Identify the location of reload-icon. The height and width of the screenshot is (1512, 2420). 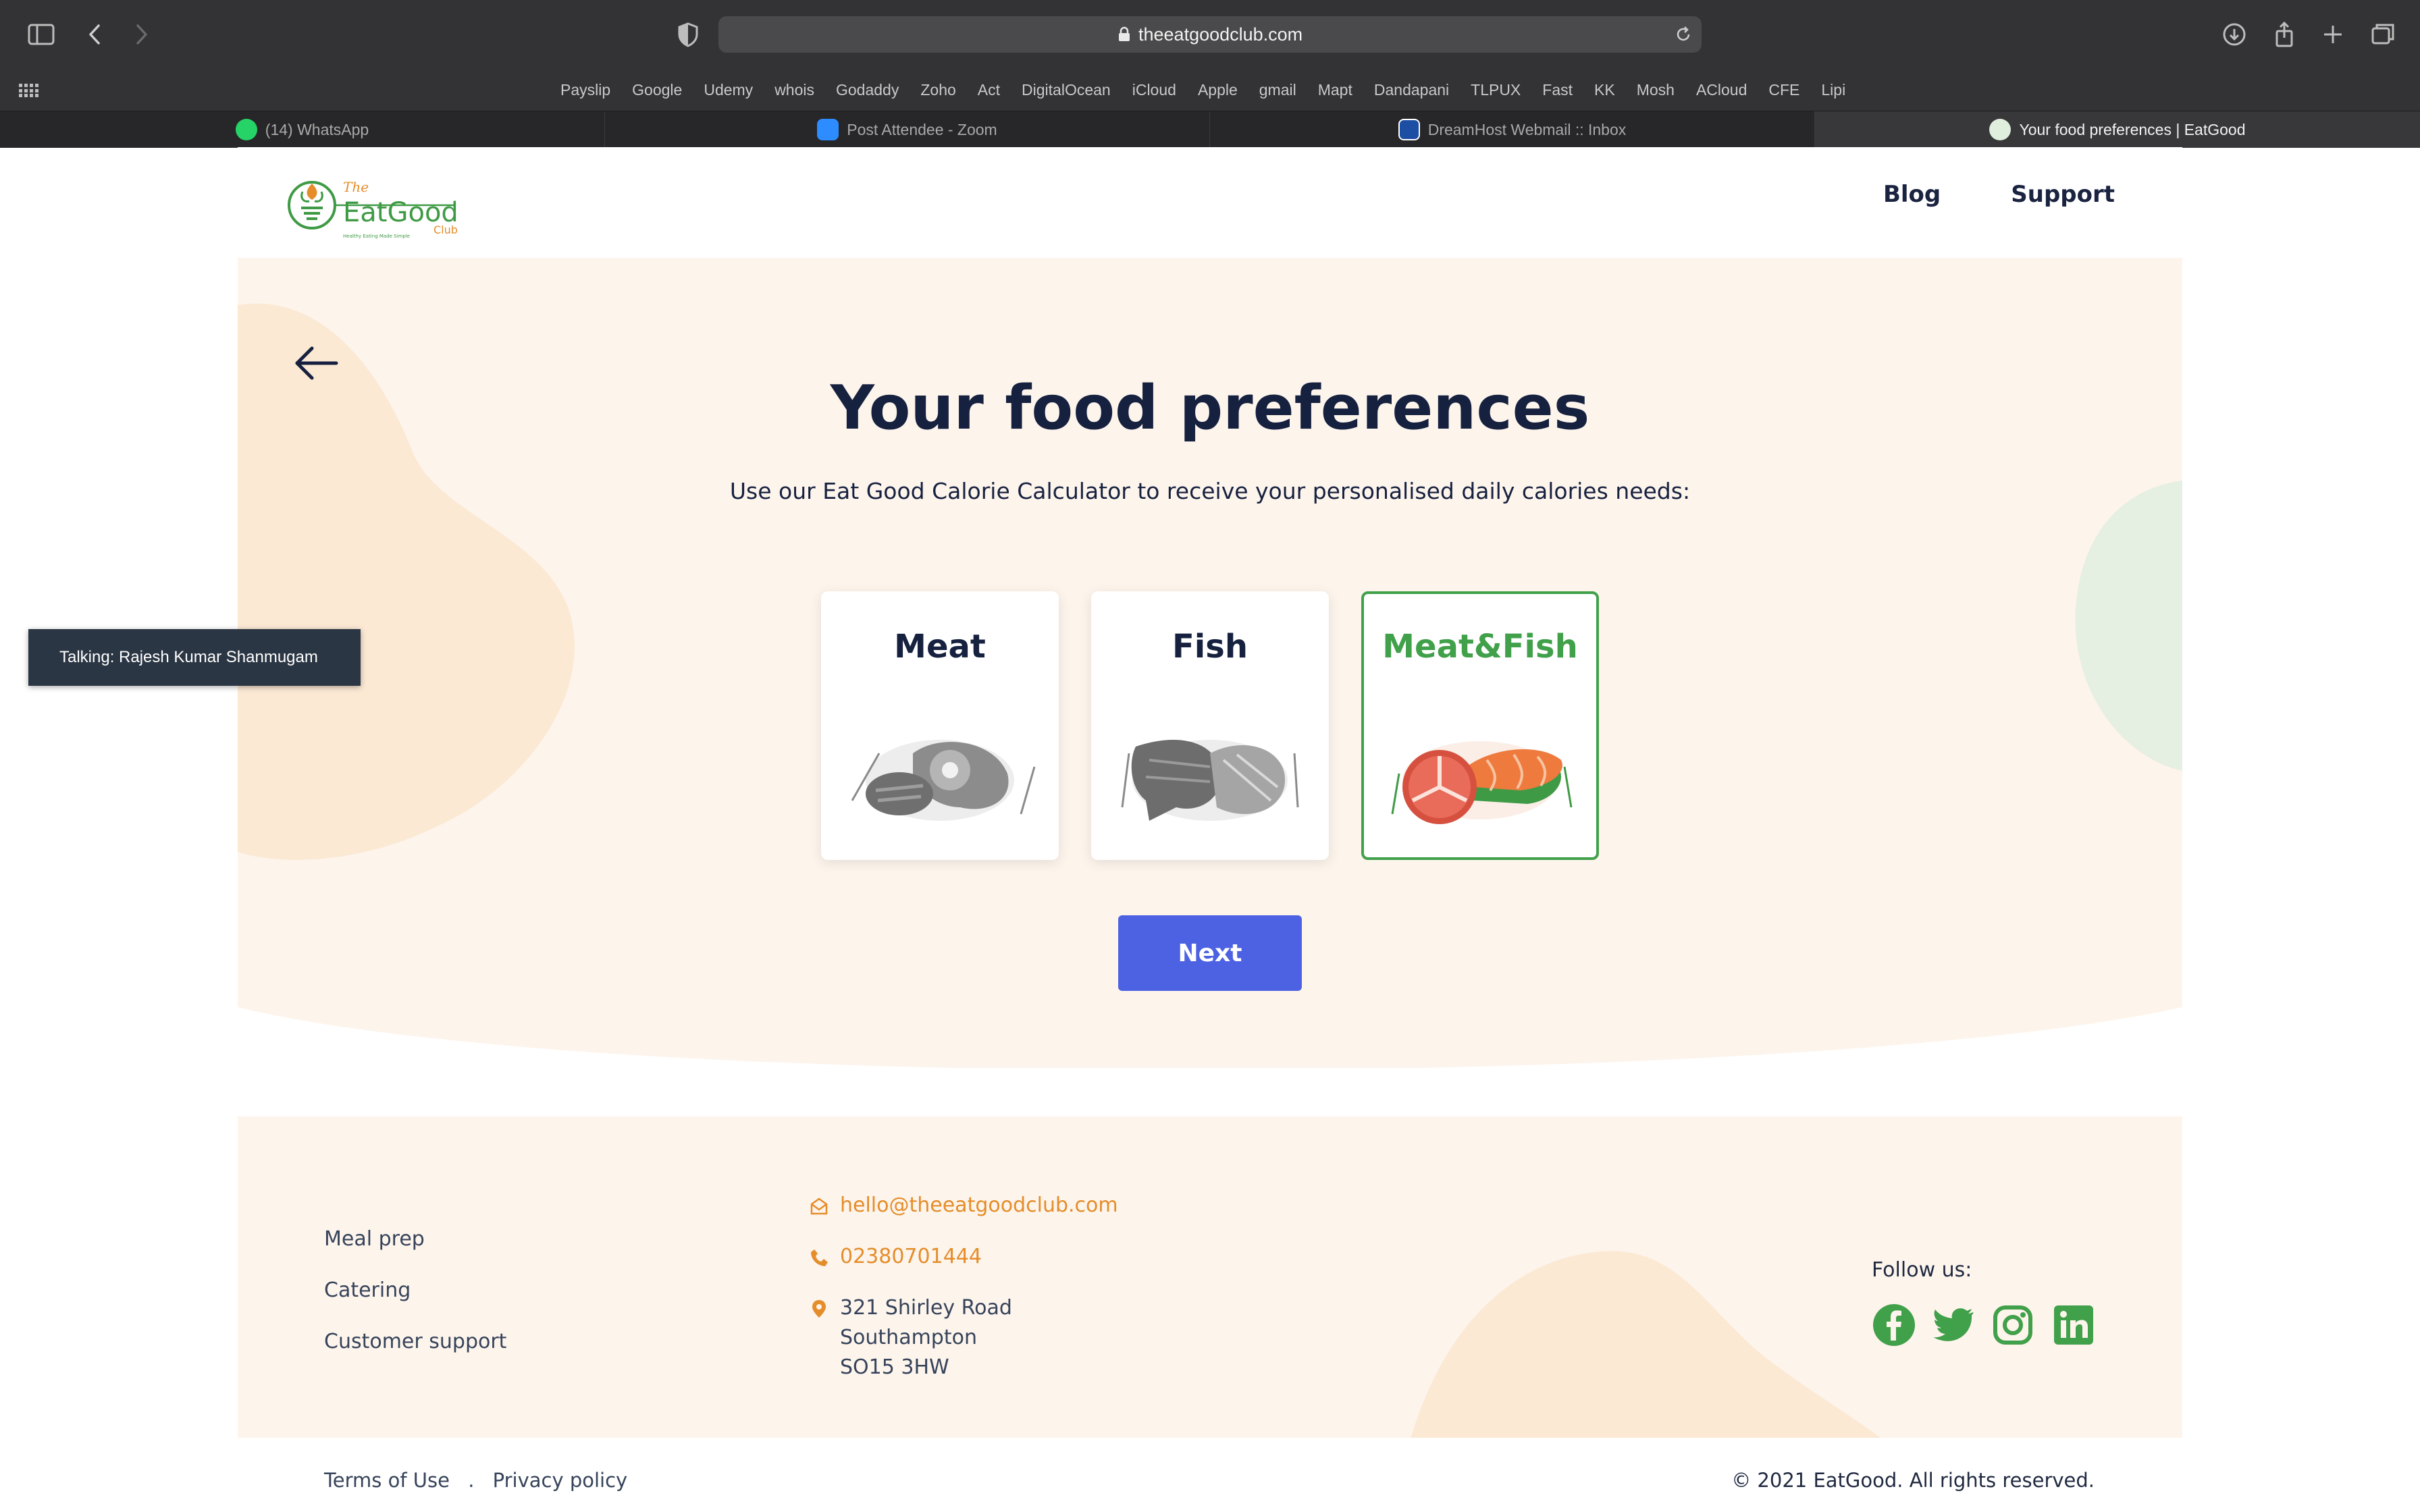
(1683, 34).